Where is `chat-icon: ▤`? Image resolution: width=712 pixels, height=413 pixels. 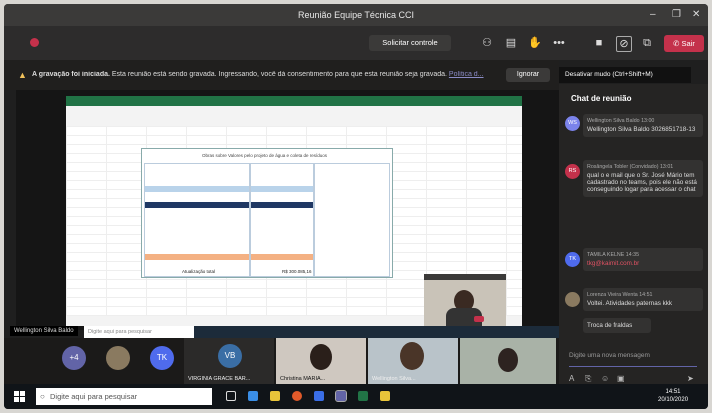
chat-icon: ▤ is located at coordinates (511, 43).